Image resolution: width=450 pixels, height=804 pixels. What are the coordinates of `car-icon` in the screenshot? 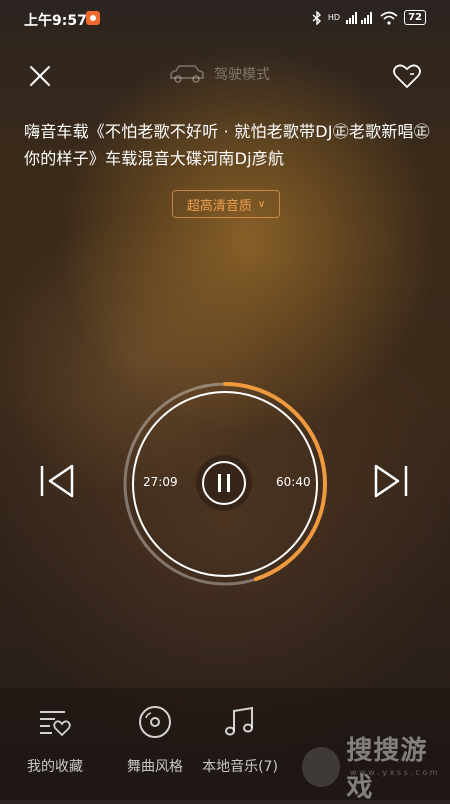 It's located at (187, 74).